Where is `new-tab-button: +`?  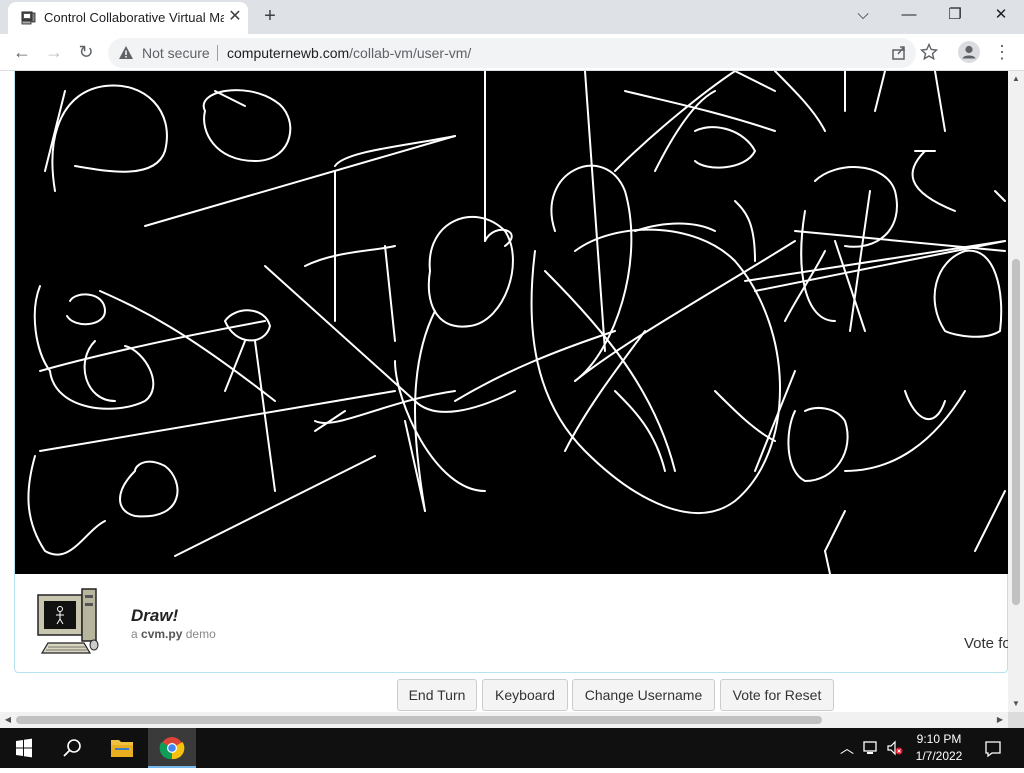
new-tab-button: + is located at coordinates (270, 17).